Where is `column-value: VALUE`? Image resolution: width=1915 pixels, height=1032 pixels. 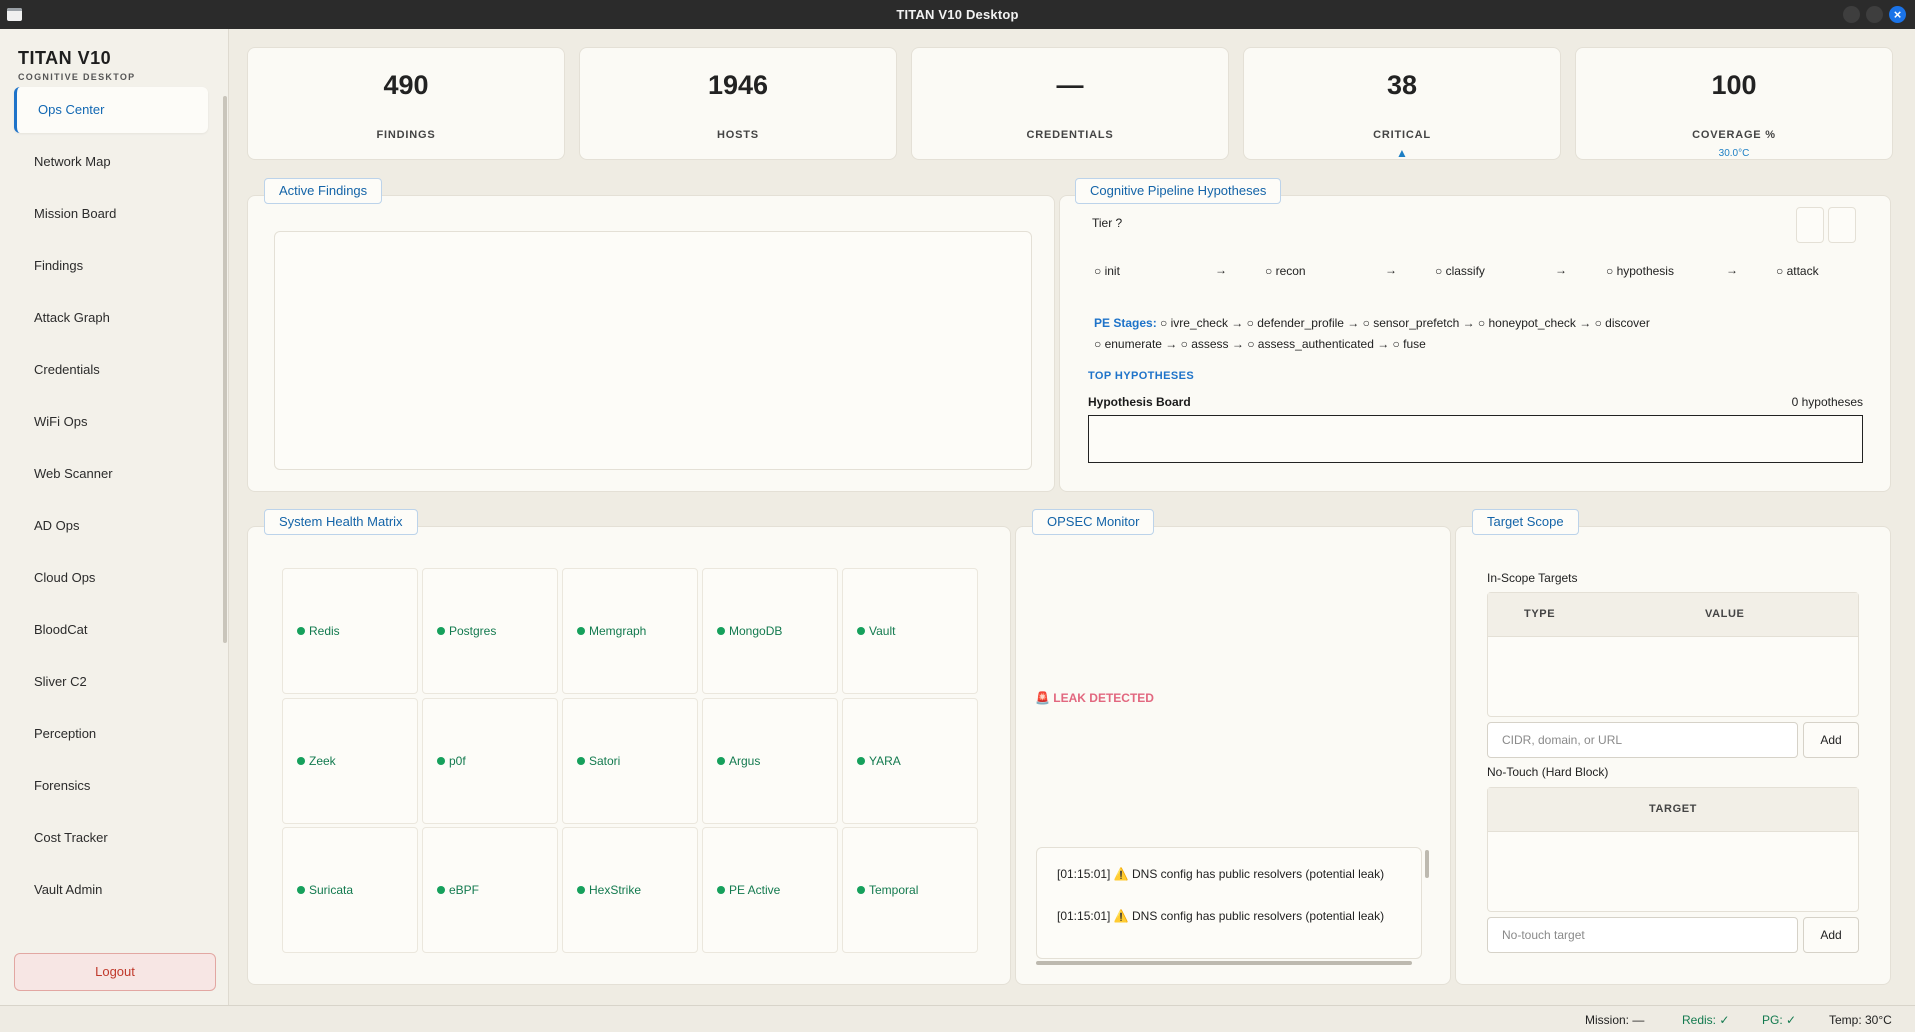
column-value: VALUE is located at coordinates (1724, 614).